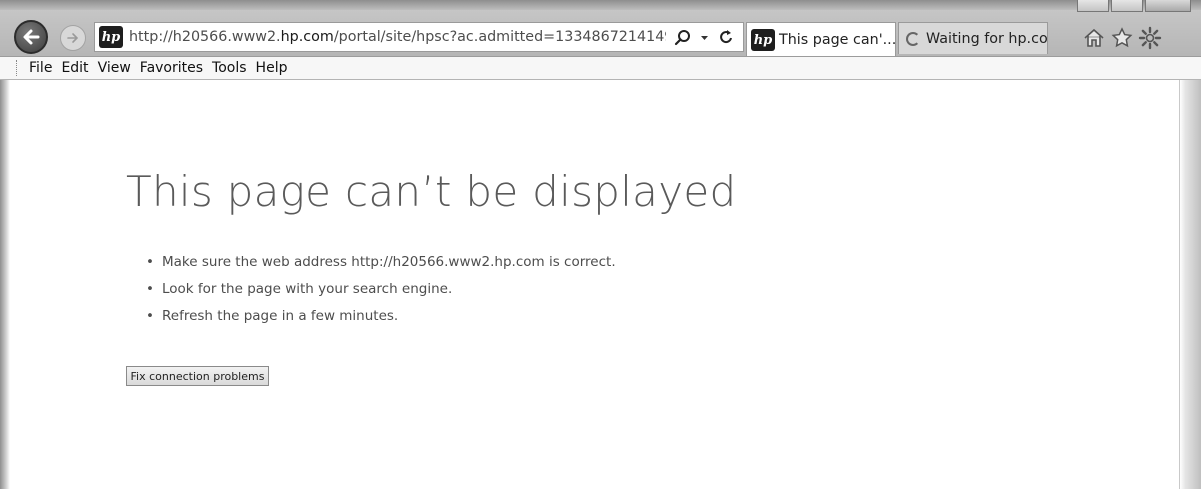  I want to click on toolbar-icons, so click(1122, 38).